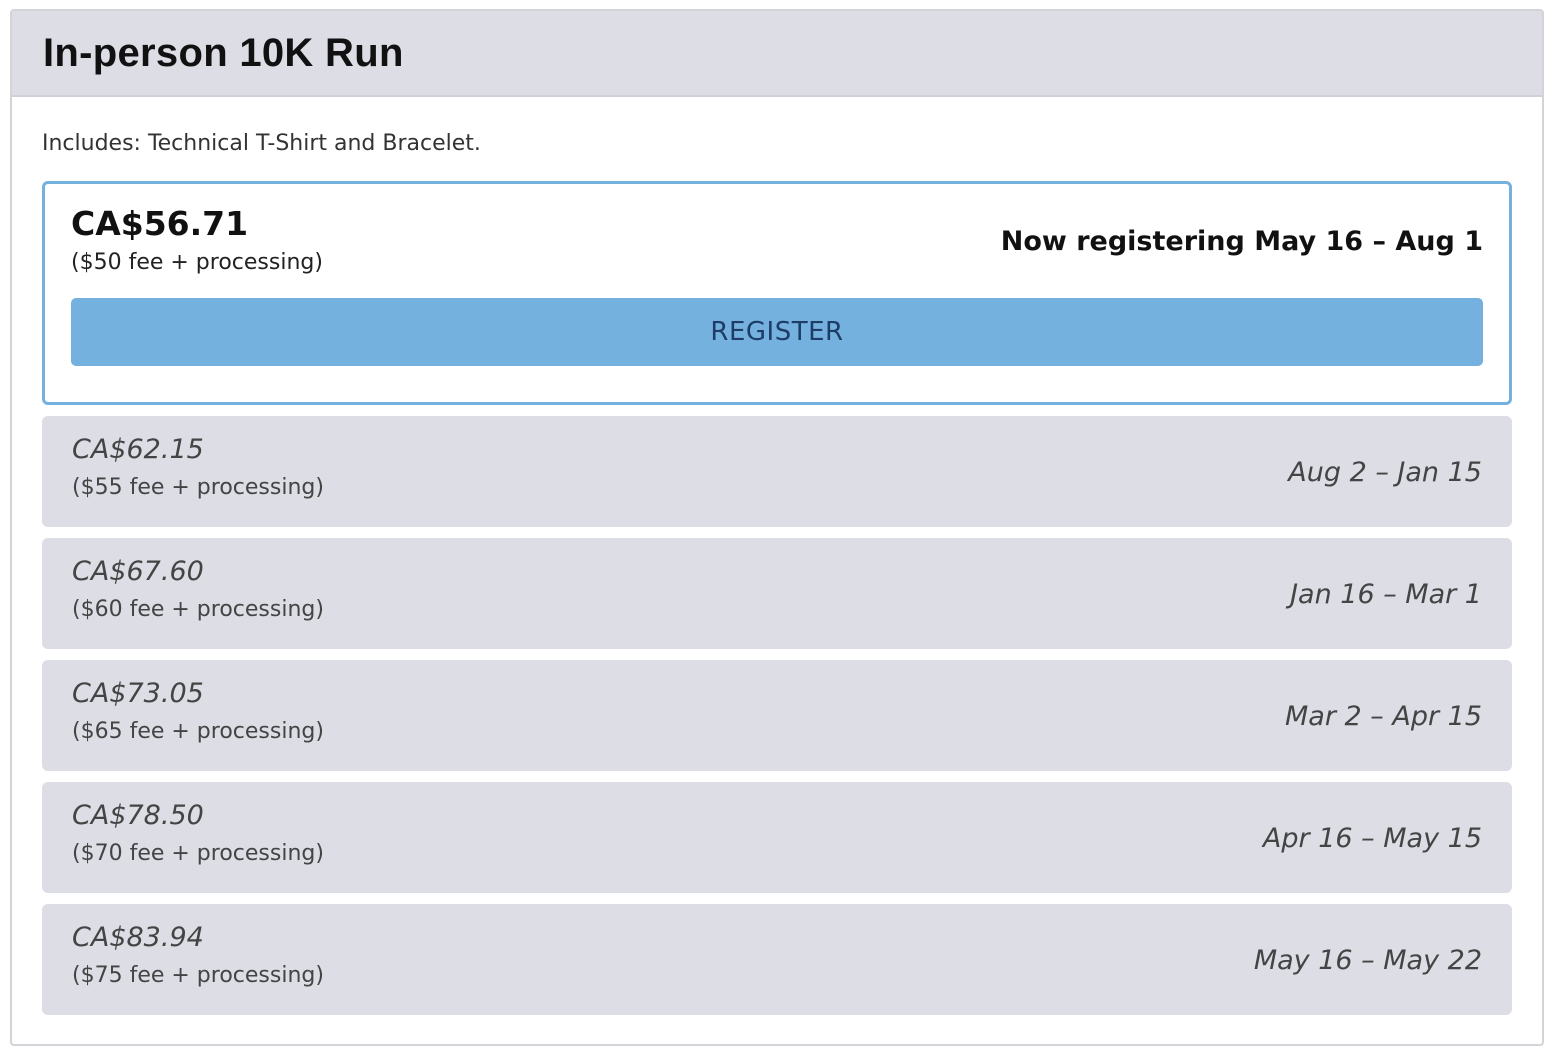  What do you see at coordinates (198, 468) in the screenshot?
I see `tier-pricing: CA$62.15 ($55 fee + processing)` at bounding box center [198, 468].